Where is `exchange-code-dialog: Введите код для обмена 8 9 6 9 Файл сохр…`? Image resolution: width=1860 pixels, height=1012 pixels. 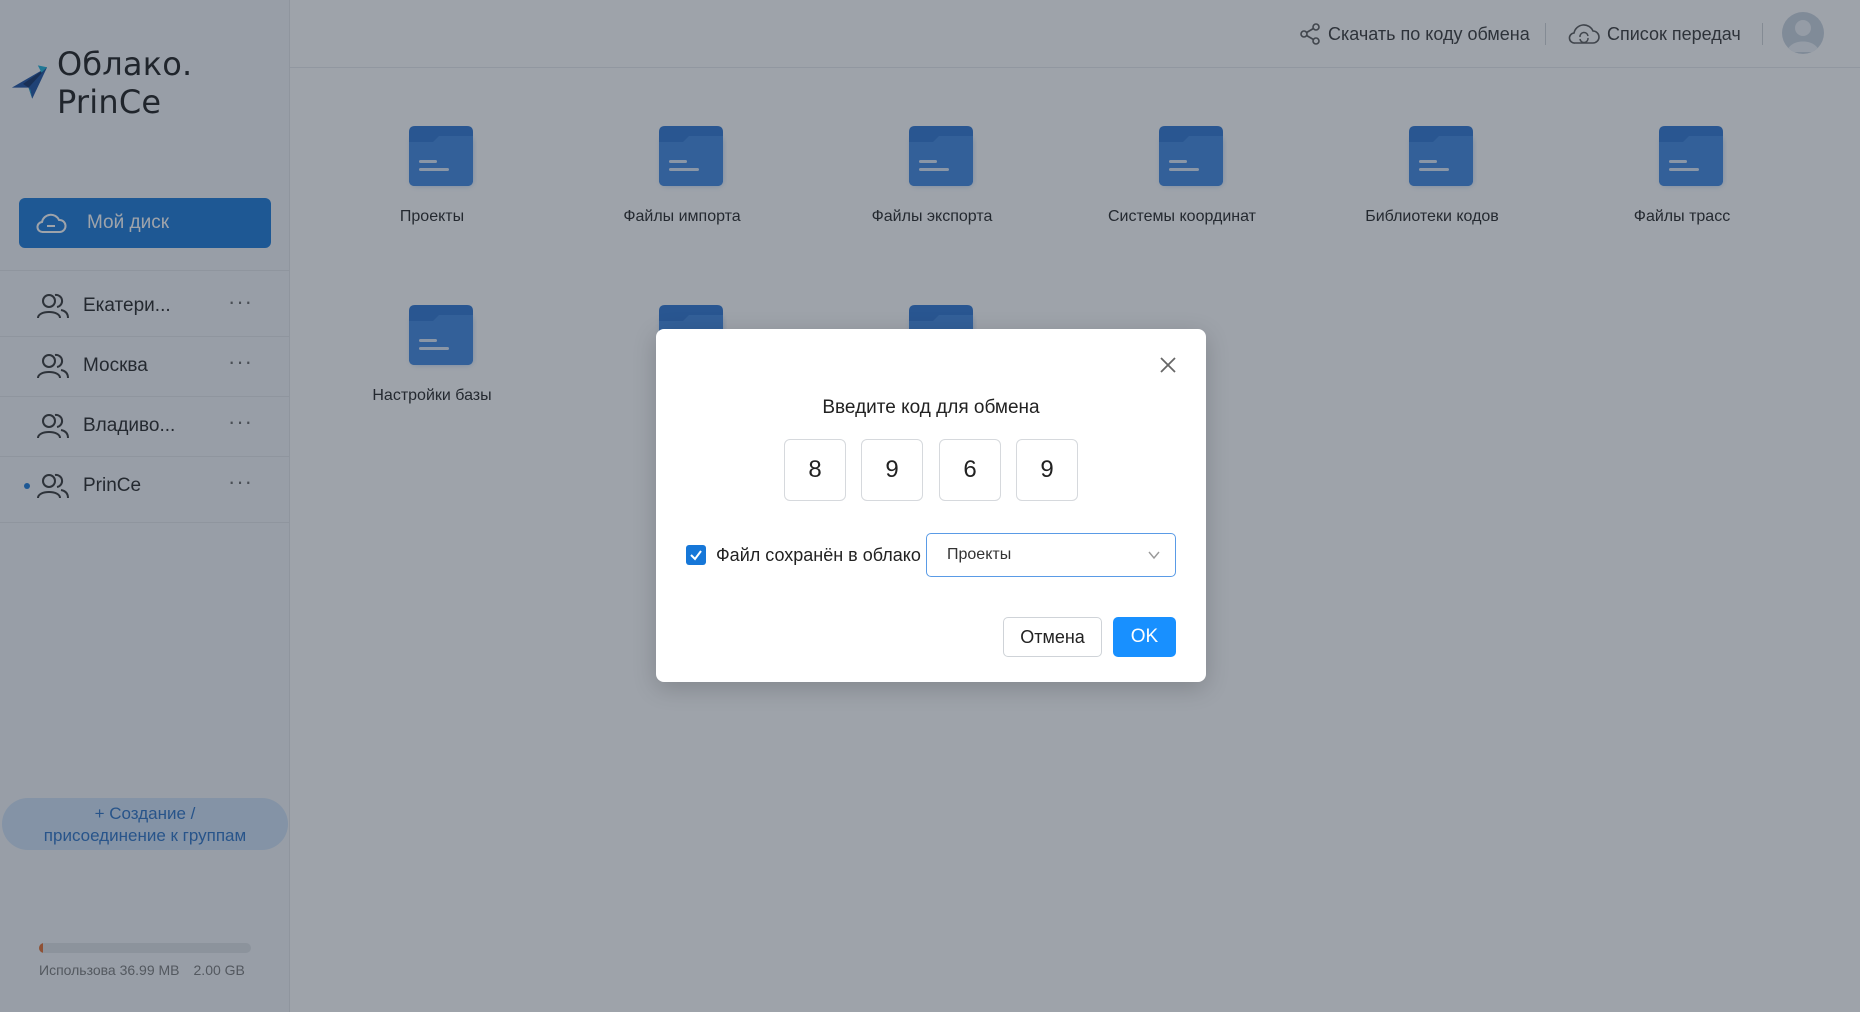 exchange-code-dialog: Введите код для обмена 8 9 6 9 Файл сохр… is located at coordinates (931, 505).